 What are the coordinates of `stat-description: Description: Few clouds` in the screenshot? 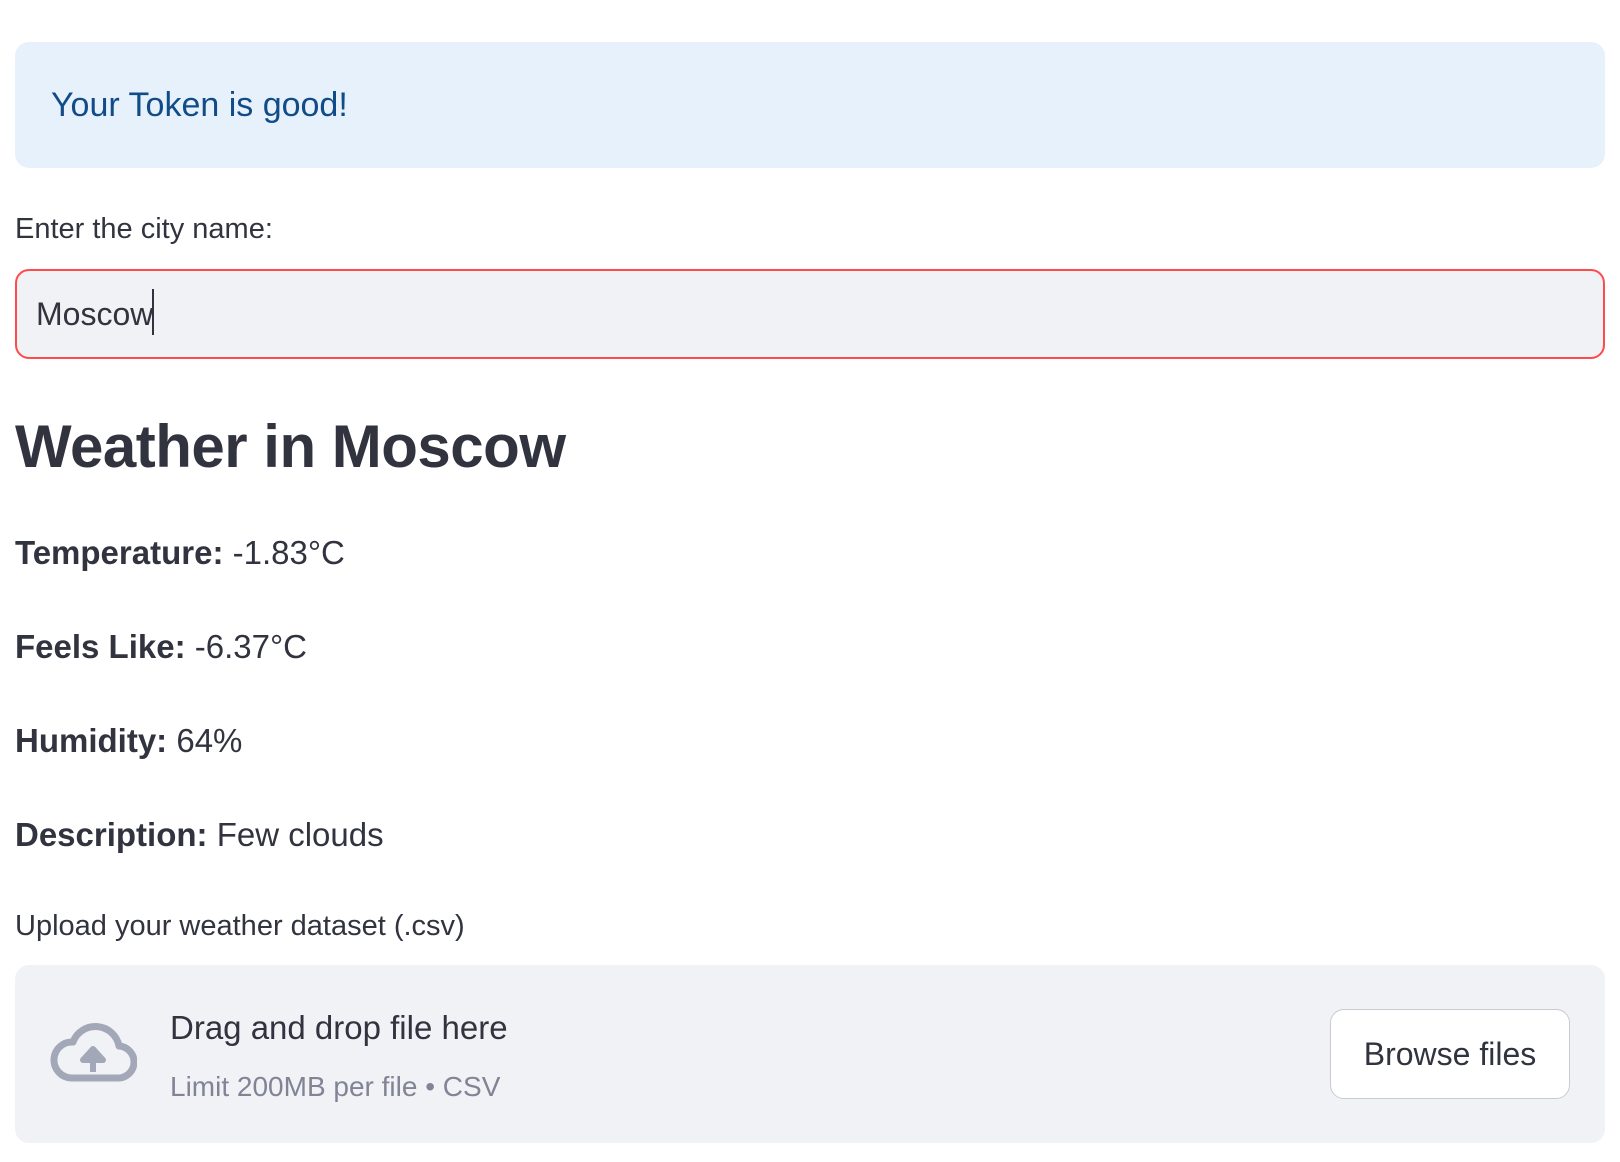 It's located at (199, 835).